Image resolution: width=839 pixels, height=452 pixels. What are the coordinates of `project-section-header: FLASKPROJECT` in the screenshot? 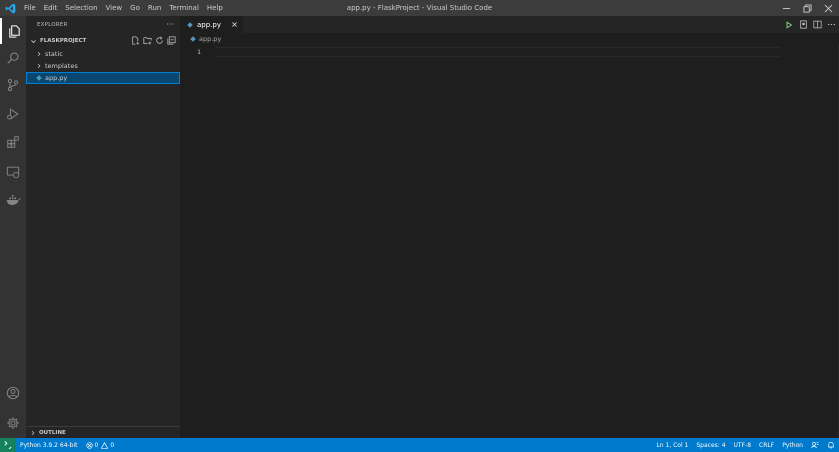 It's located at (103, 41).